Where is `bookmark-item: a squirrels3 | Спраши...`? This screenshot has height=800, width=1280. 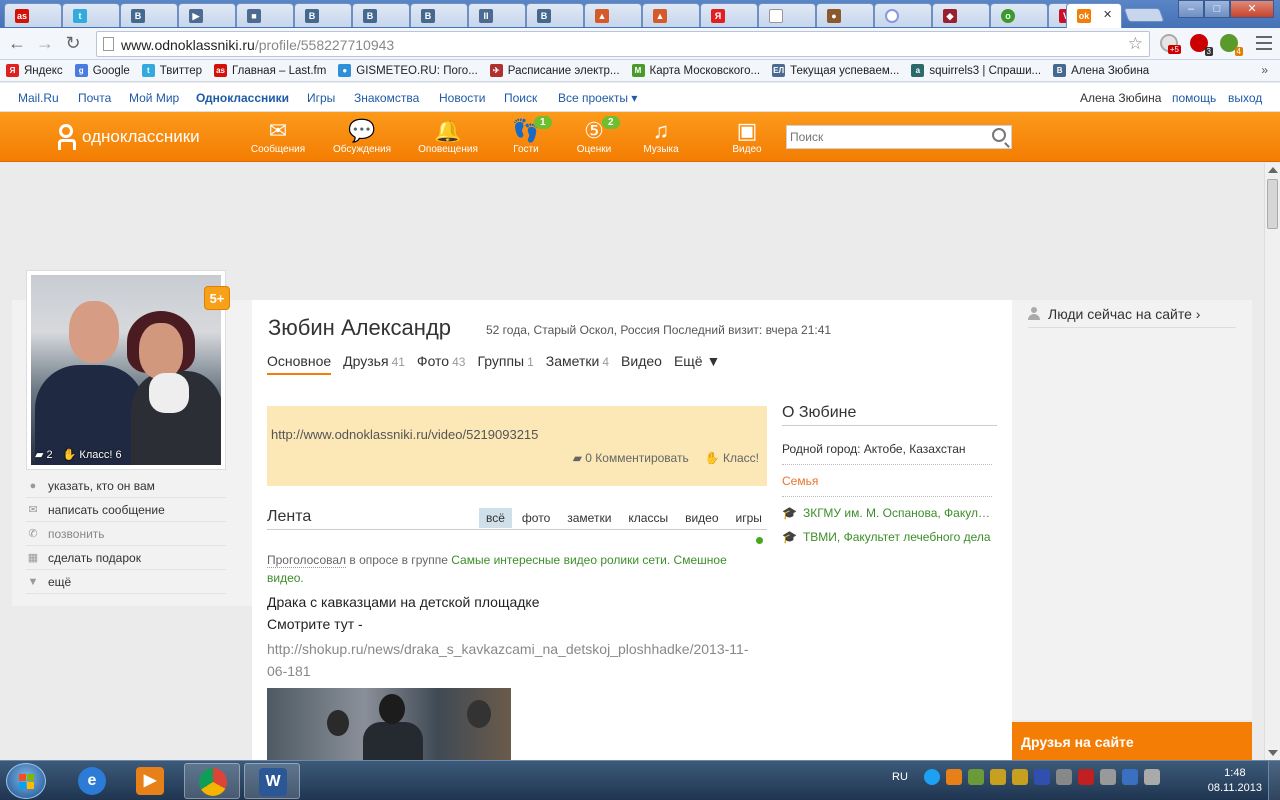 bookmark-item: a squirrels3 | Спраши... is located at coordinates (976, 70).